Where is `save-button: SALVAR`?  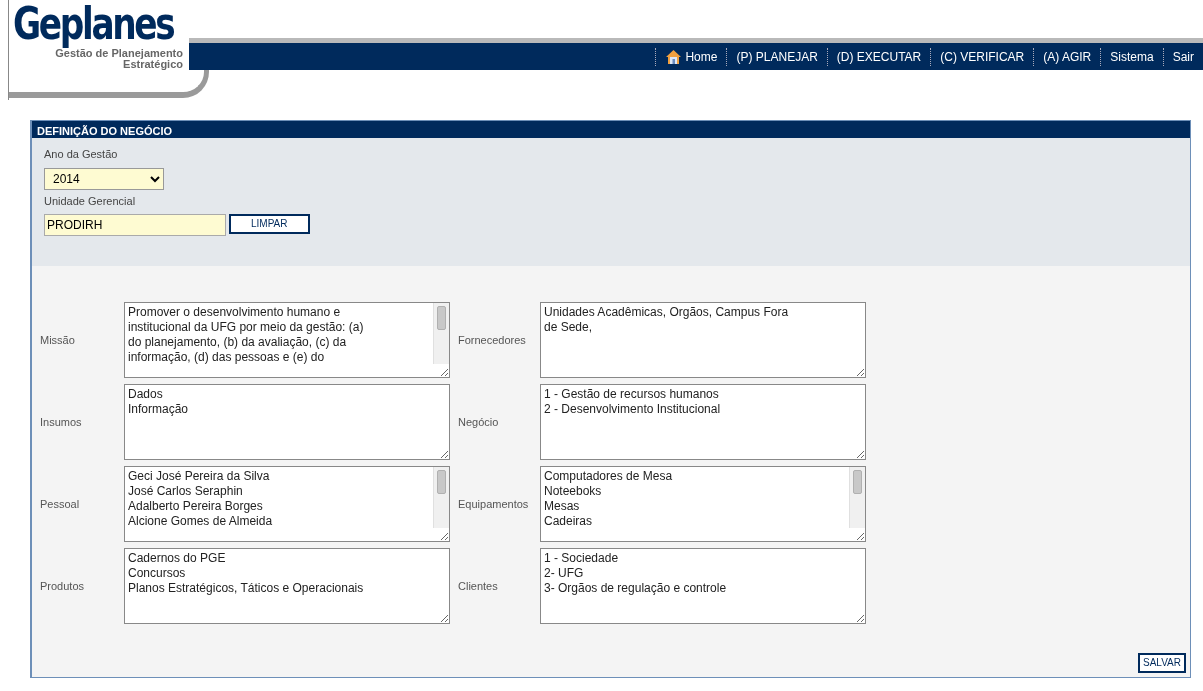
save-button: SALVAR is located at coordinates (1162, 663).